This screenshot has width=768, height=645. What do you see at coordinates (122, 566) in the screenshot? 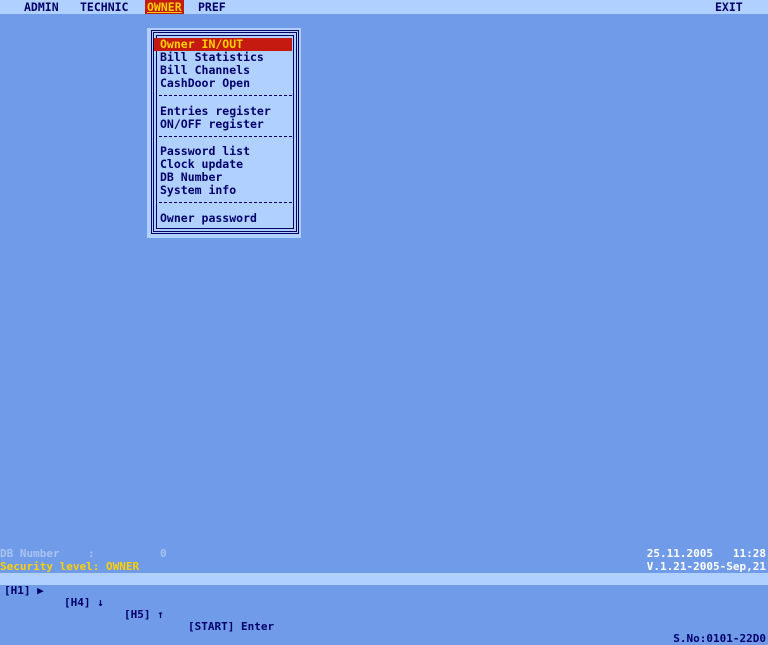
I see `security-level-value: OWNER` at bounding box center [122, 566].